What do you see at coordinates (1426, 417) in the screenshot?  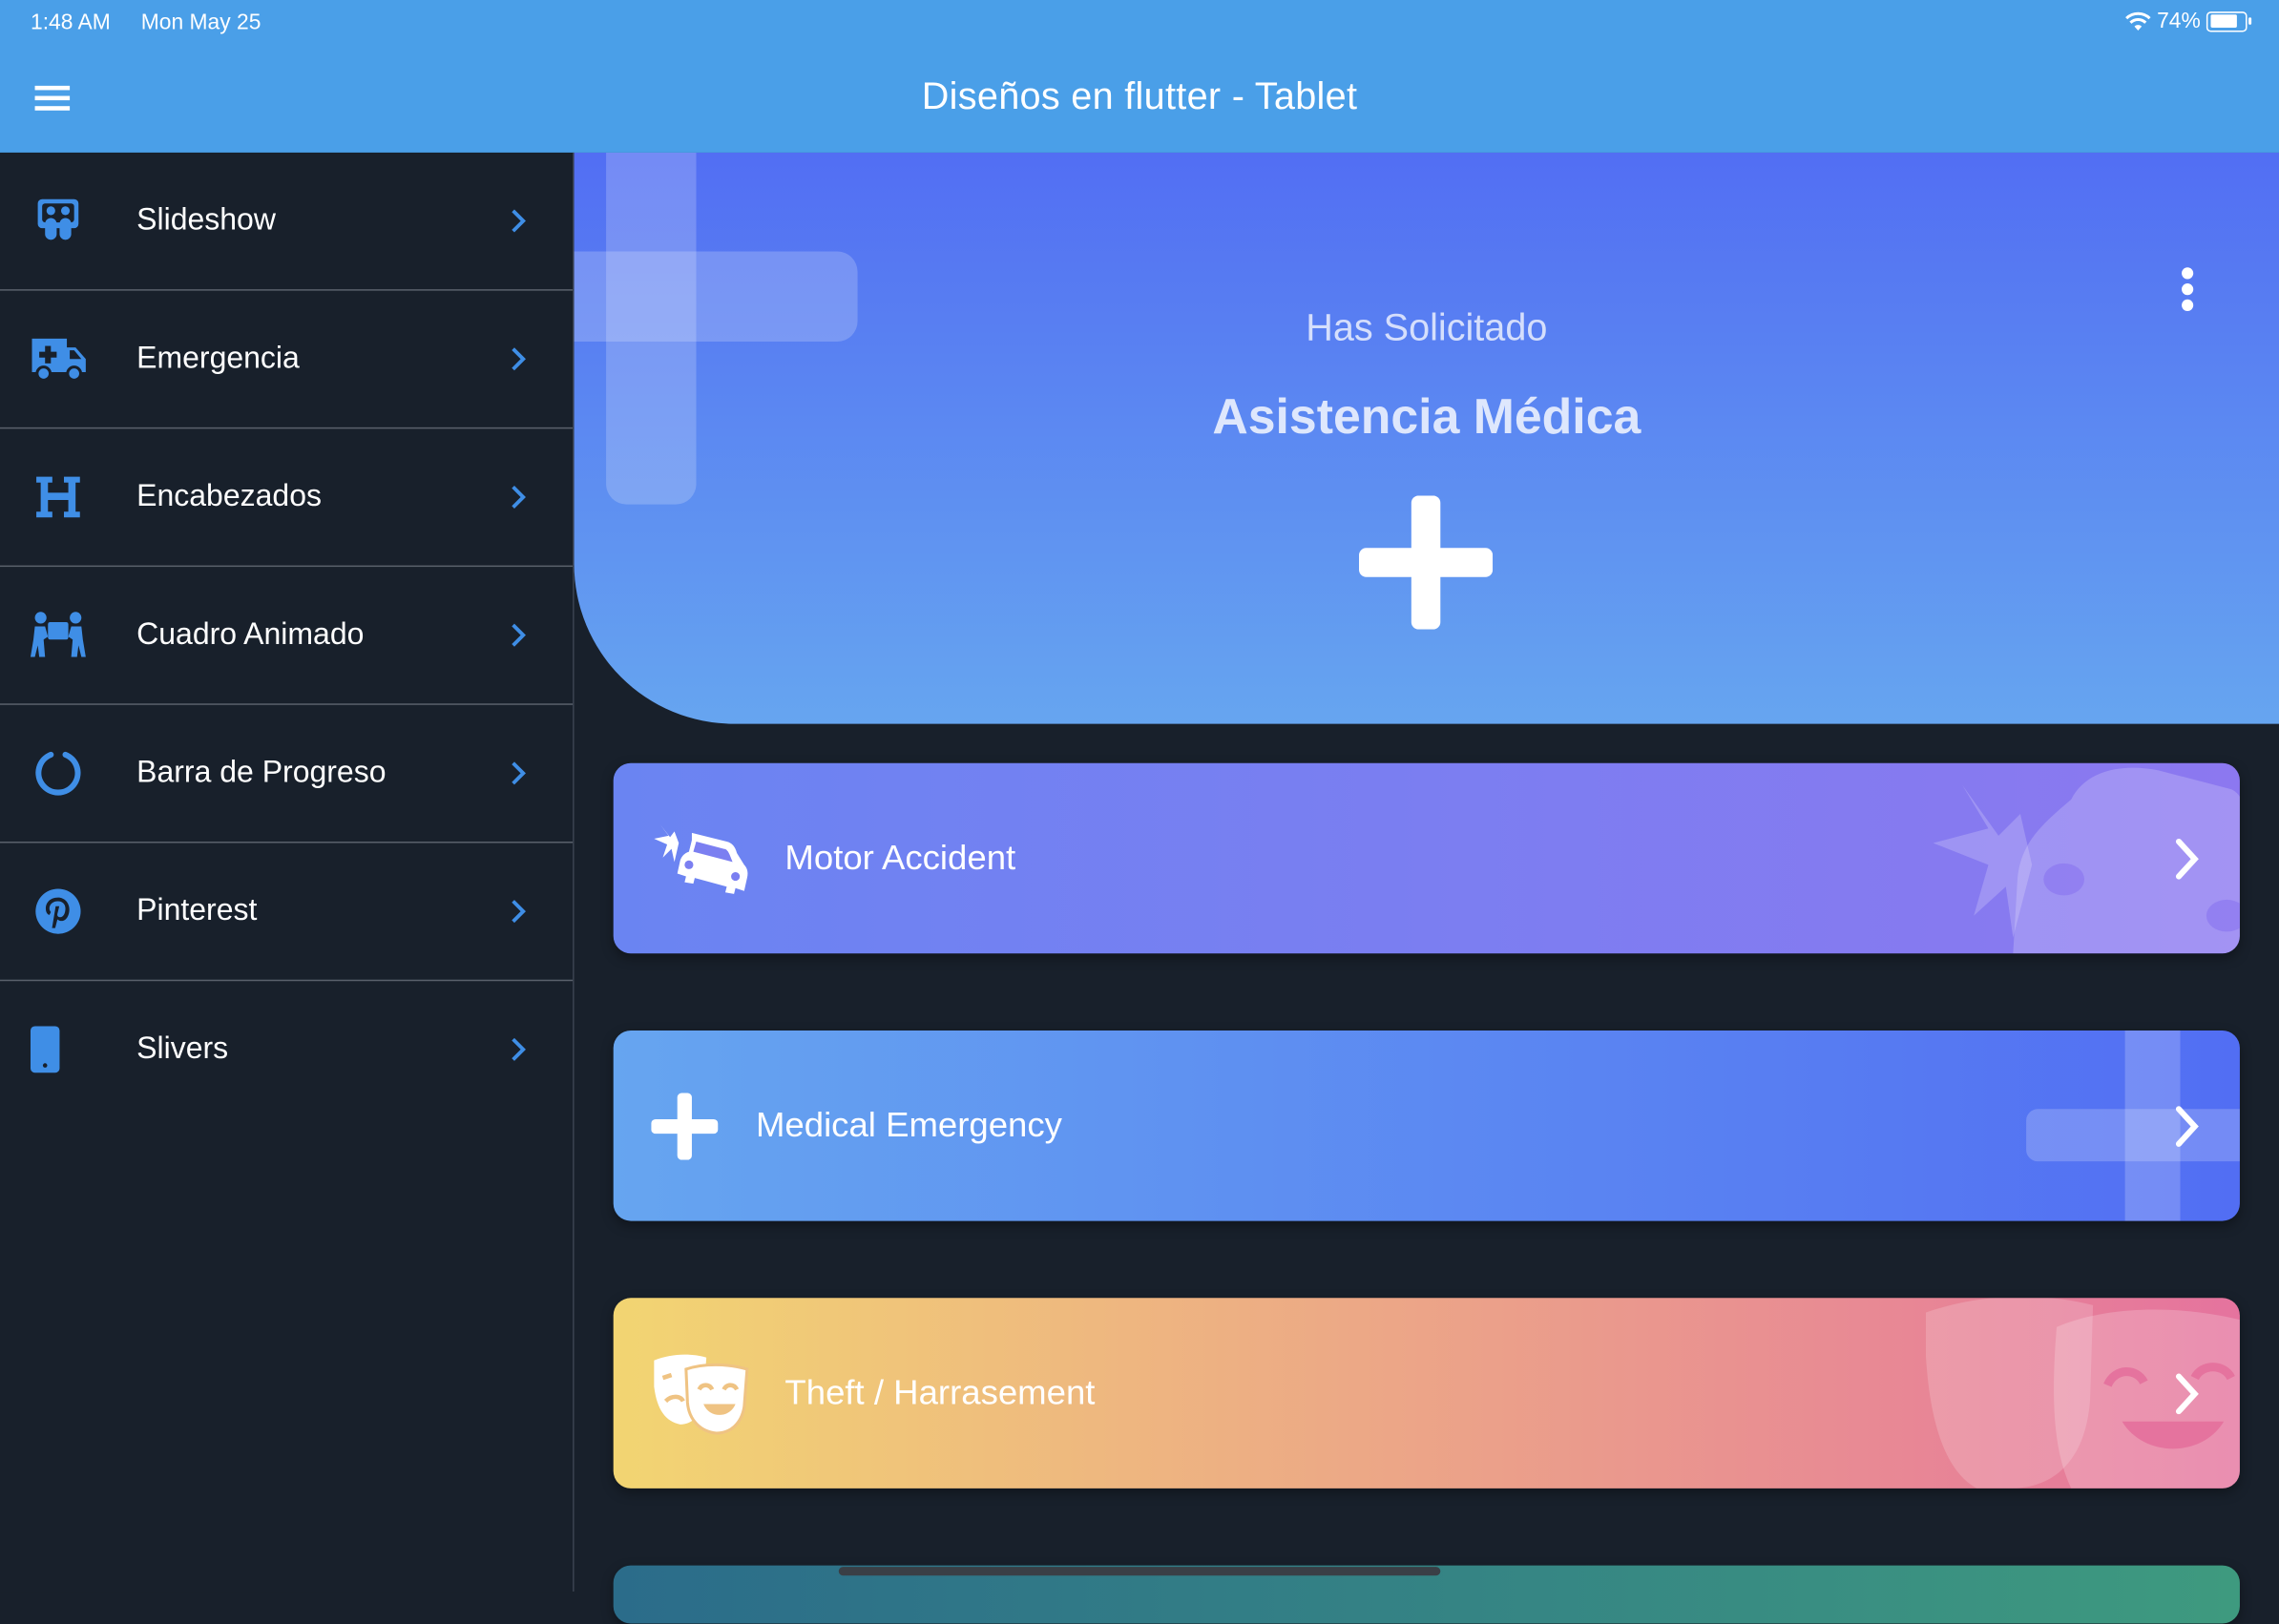 I see `header-title: Asistencia Médica` at bounding box center [1426, 417].